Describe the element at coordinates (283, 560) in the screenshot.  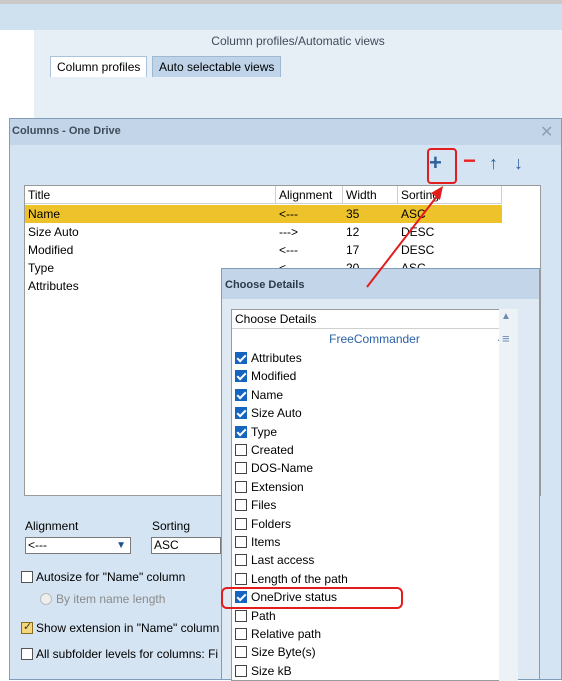
I see `detail-label: Last access` at that location.